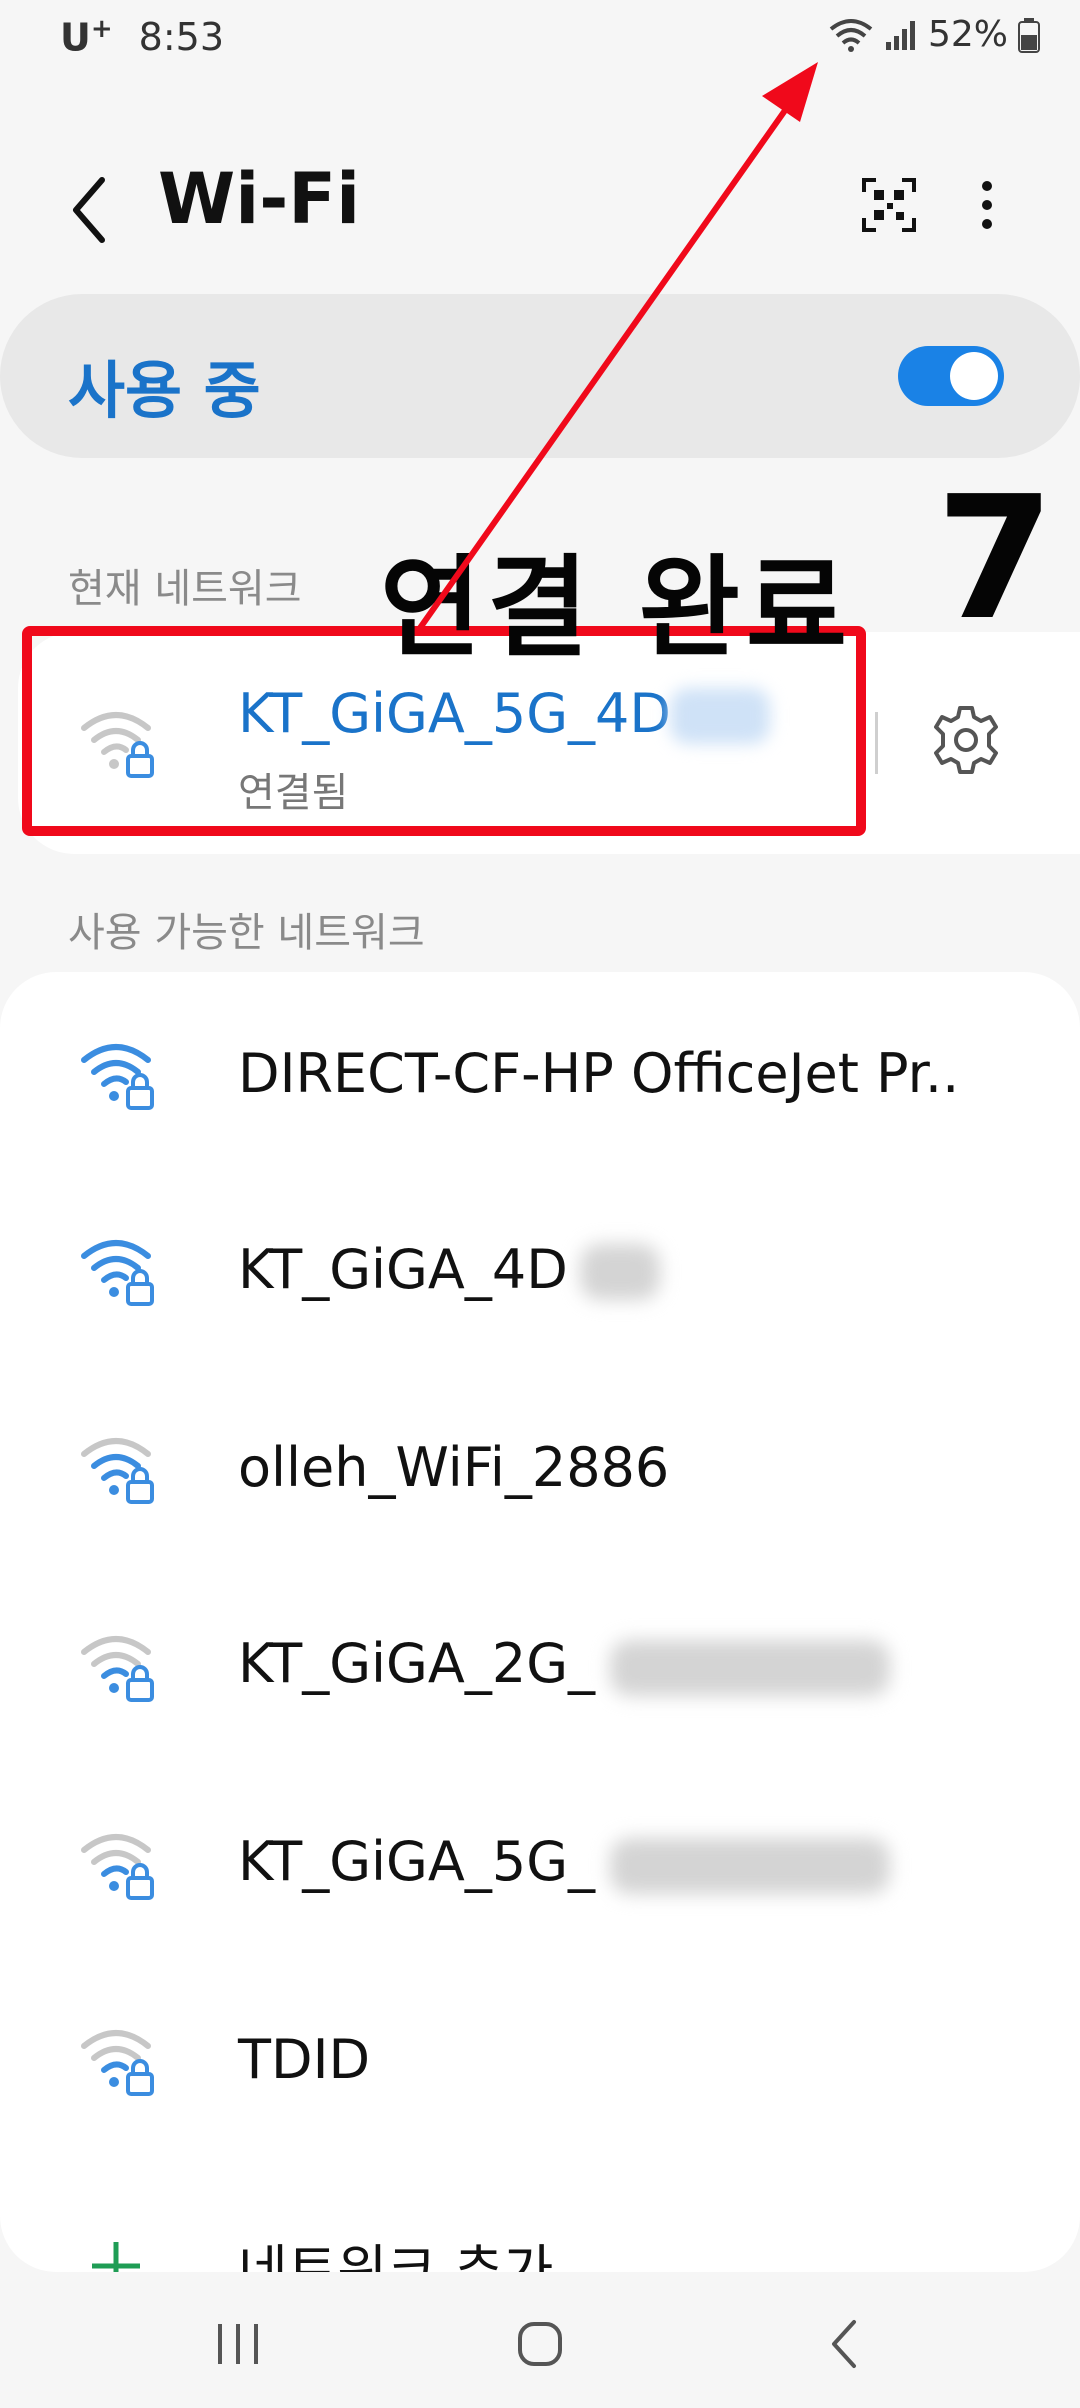 The width and height of the screenshot is (1080, 2408). I want to click on gear-icon, so click(966, 740).